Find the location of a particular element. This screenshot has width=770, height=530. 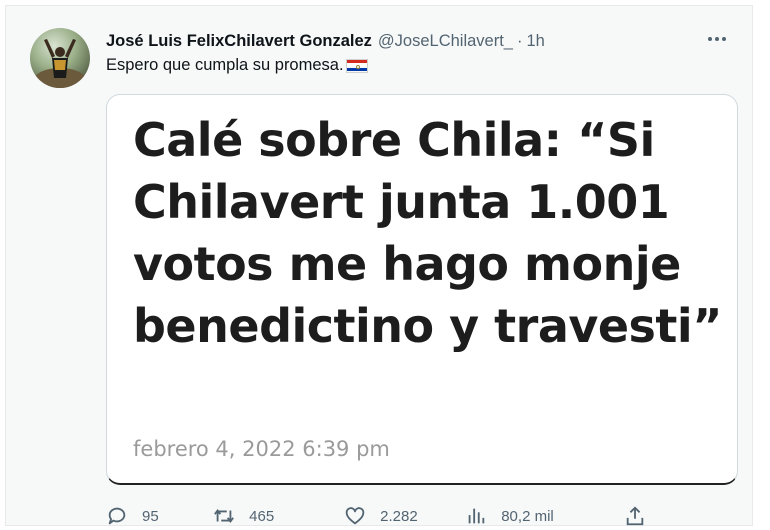

reply-button: 95 is located at coordinates (159, 516).